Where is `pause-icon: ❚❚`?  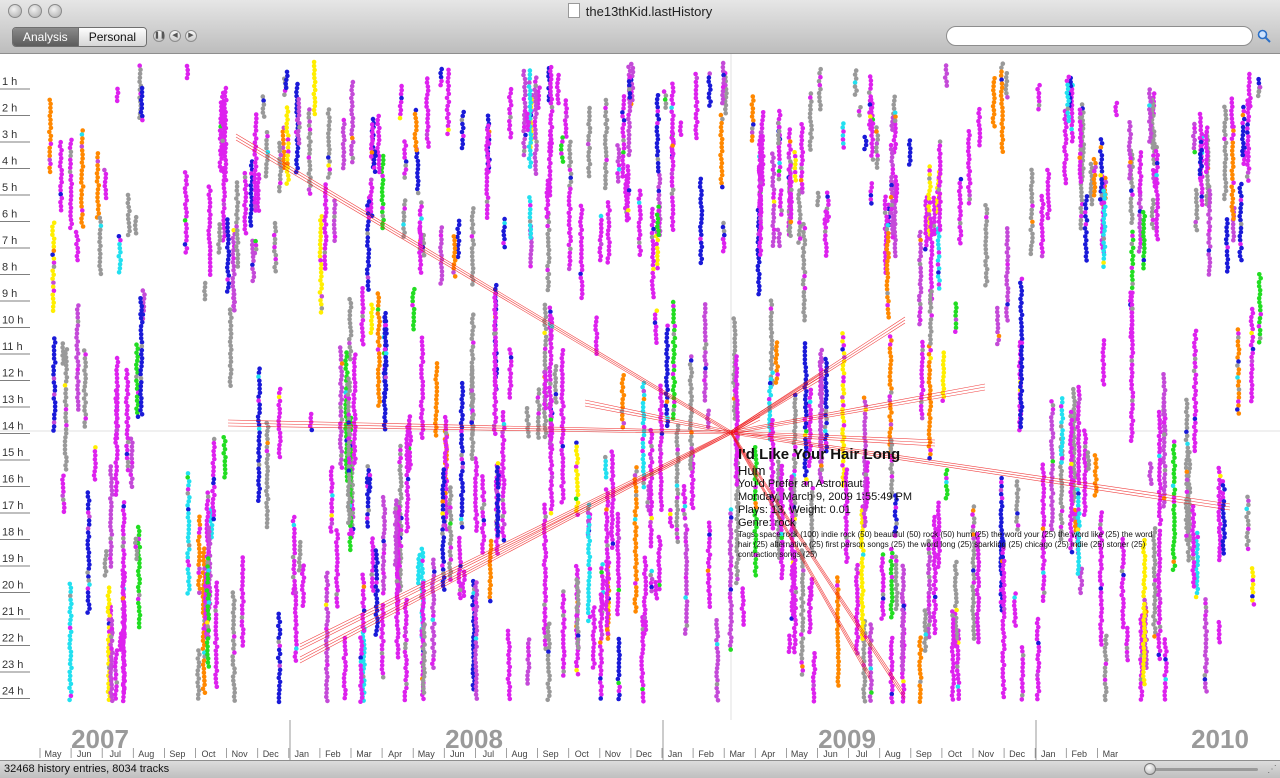
pause-icon: ❚❚ is located at coordinates (159, 36).